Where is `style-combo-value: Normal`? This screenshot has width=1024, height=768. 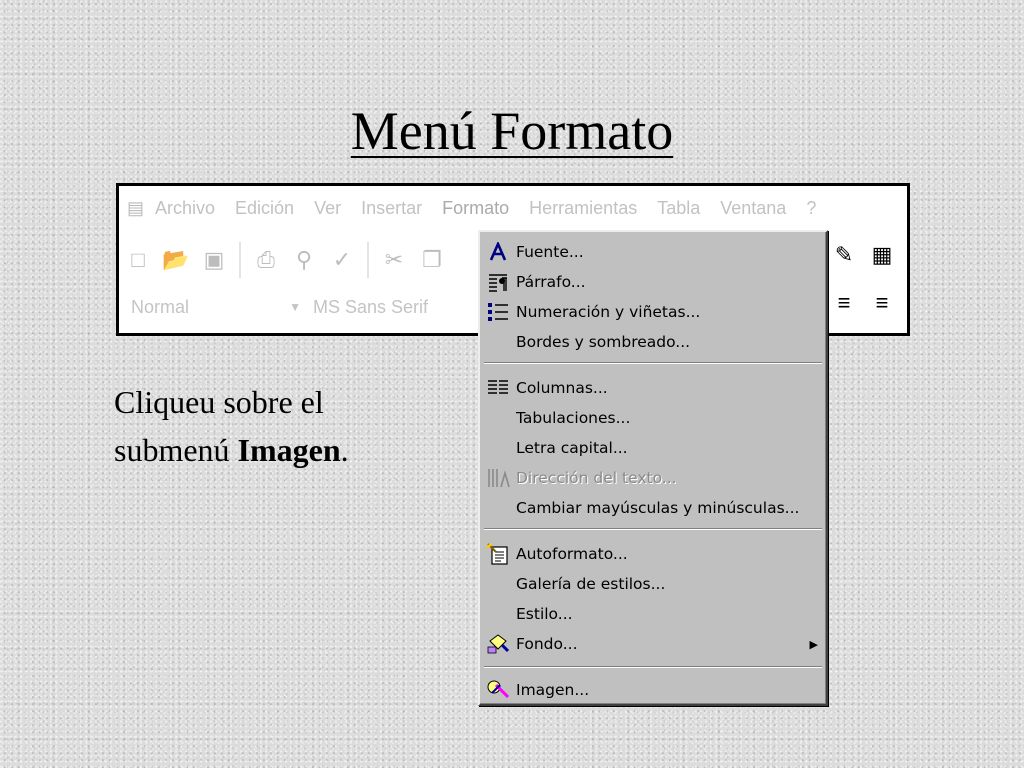
style-combo-value: Normal is located at coordinates (160, 306).